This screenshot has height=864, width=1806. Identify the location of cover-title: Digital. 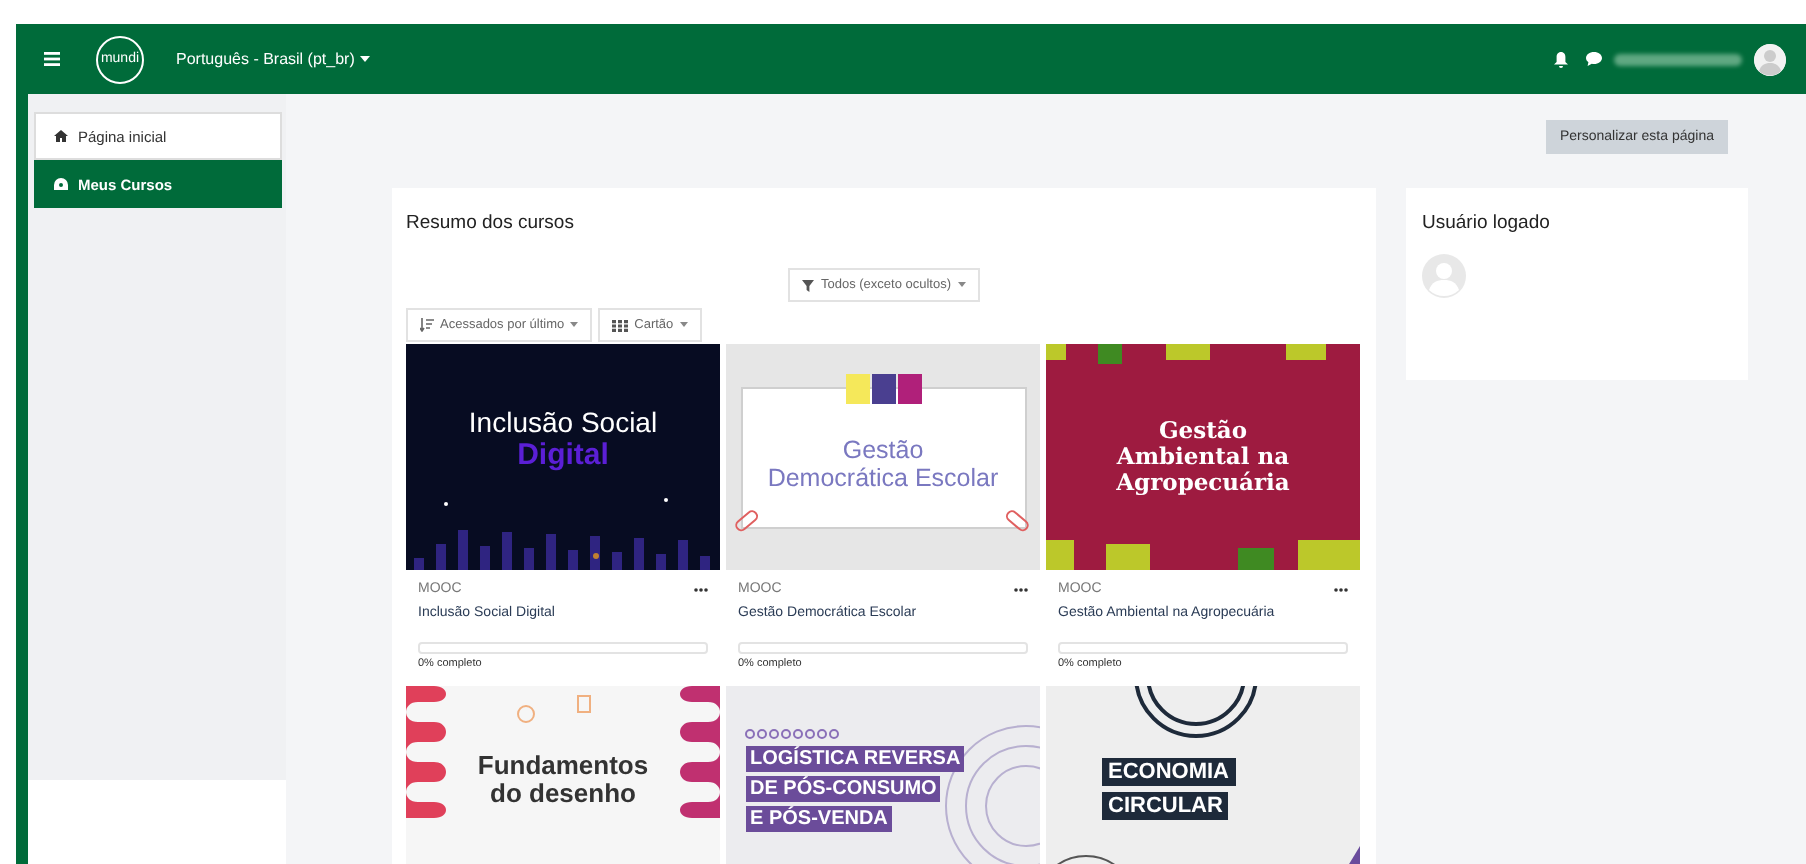
(563, 455).